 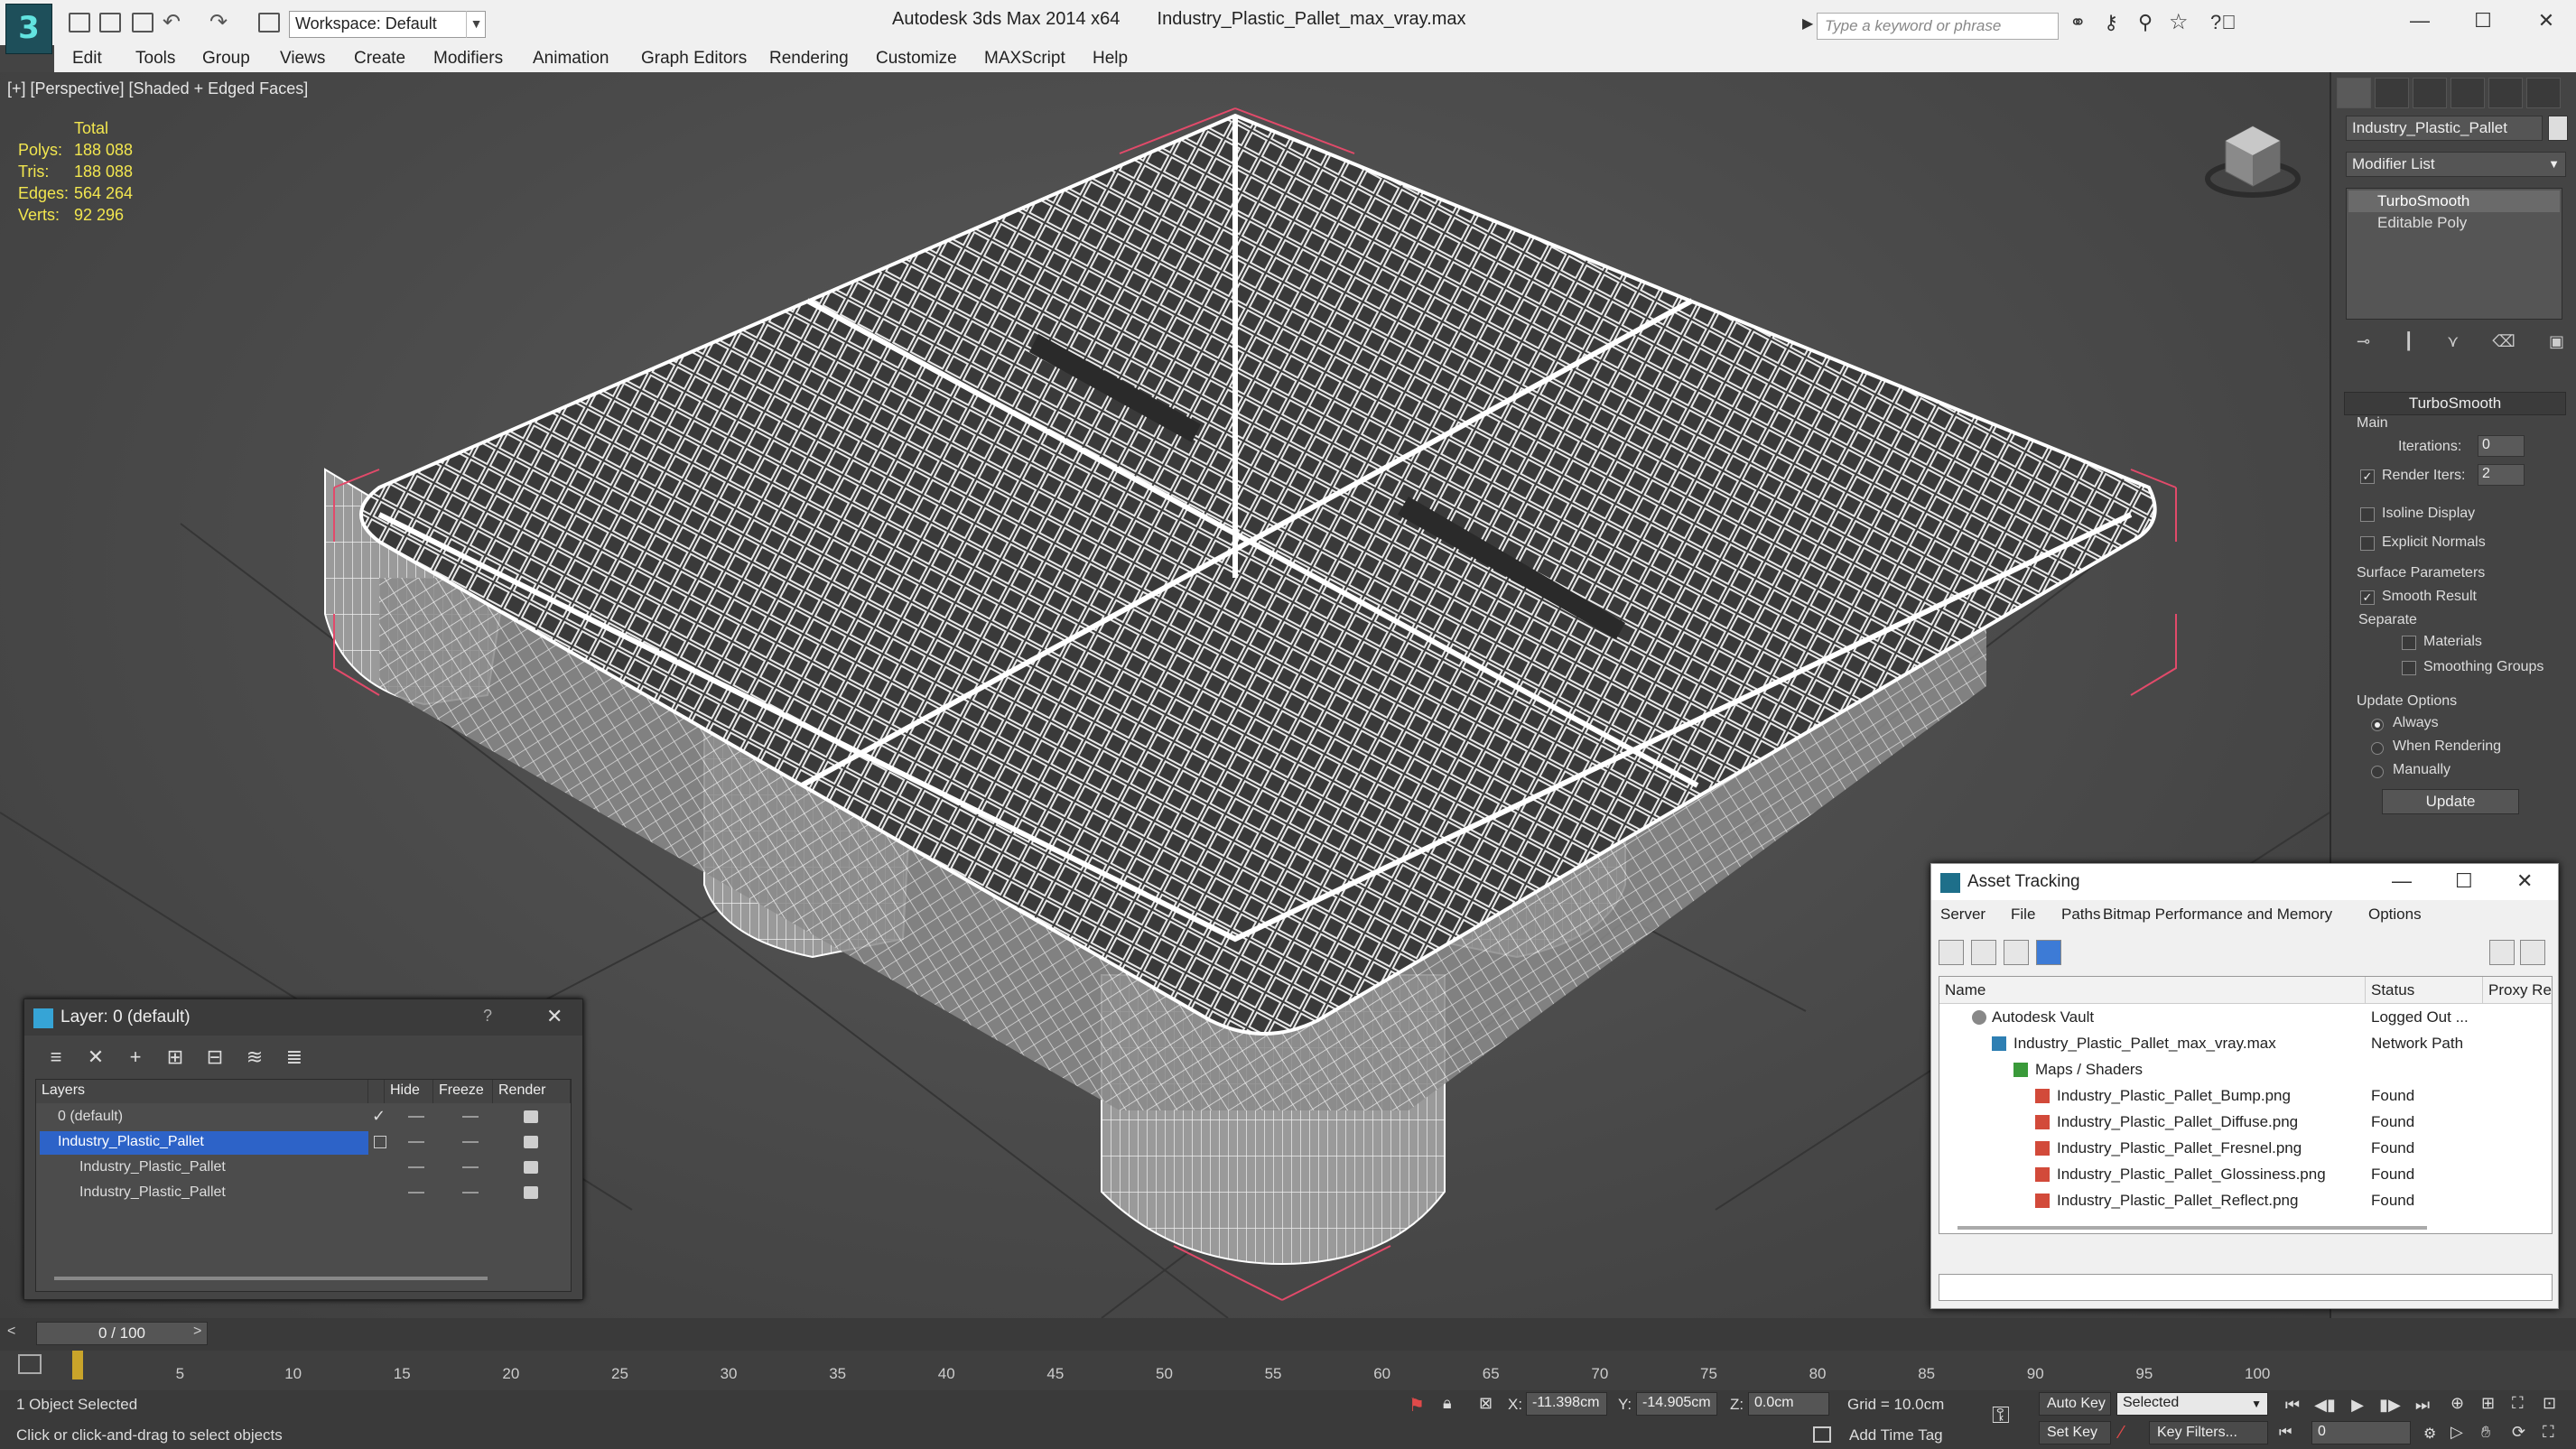 What do you see at coordinates (2457, 1403) in the screenshot?
I see `zoom-icon: ⊕` at bounding box center [2457, 1403].